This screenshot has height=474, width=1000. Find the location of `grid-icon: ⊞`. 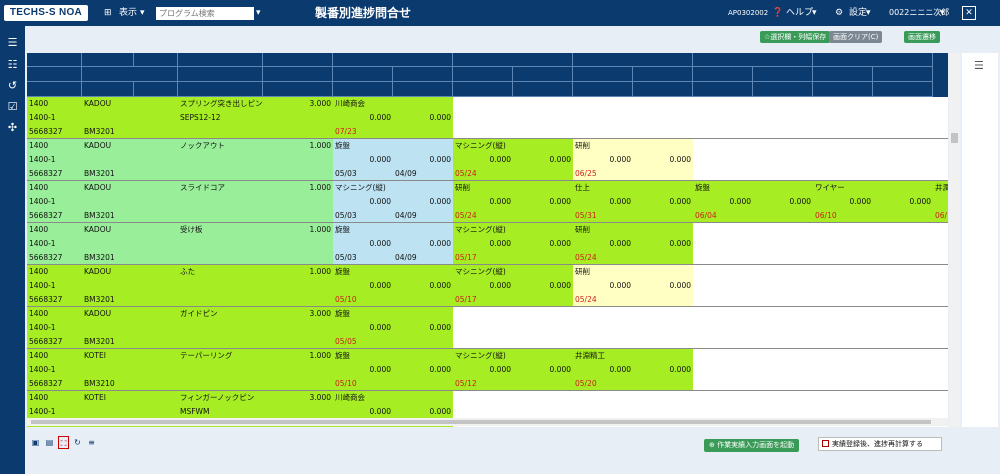

grid-icon: ⊞ is located at coordinates (108, 13).